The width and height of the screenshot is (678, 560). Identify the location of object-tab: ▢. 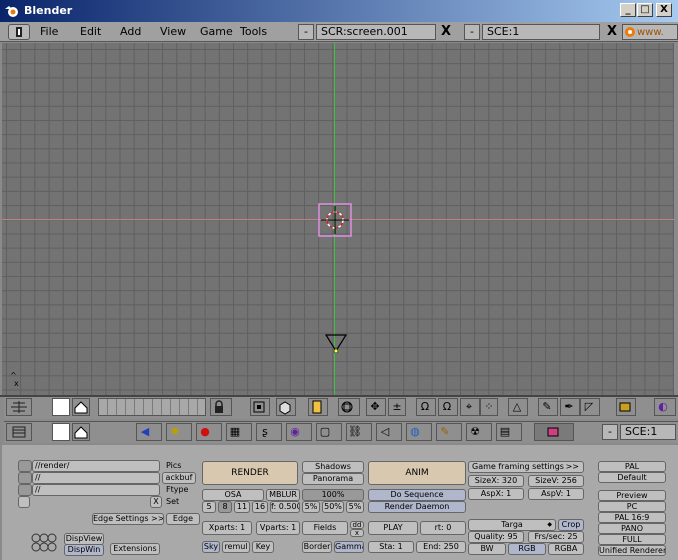
(329, 432).